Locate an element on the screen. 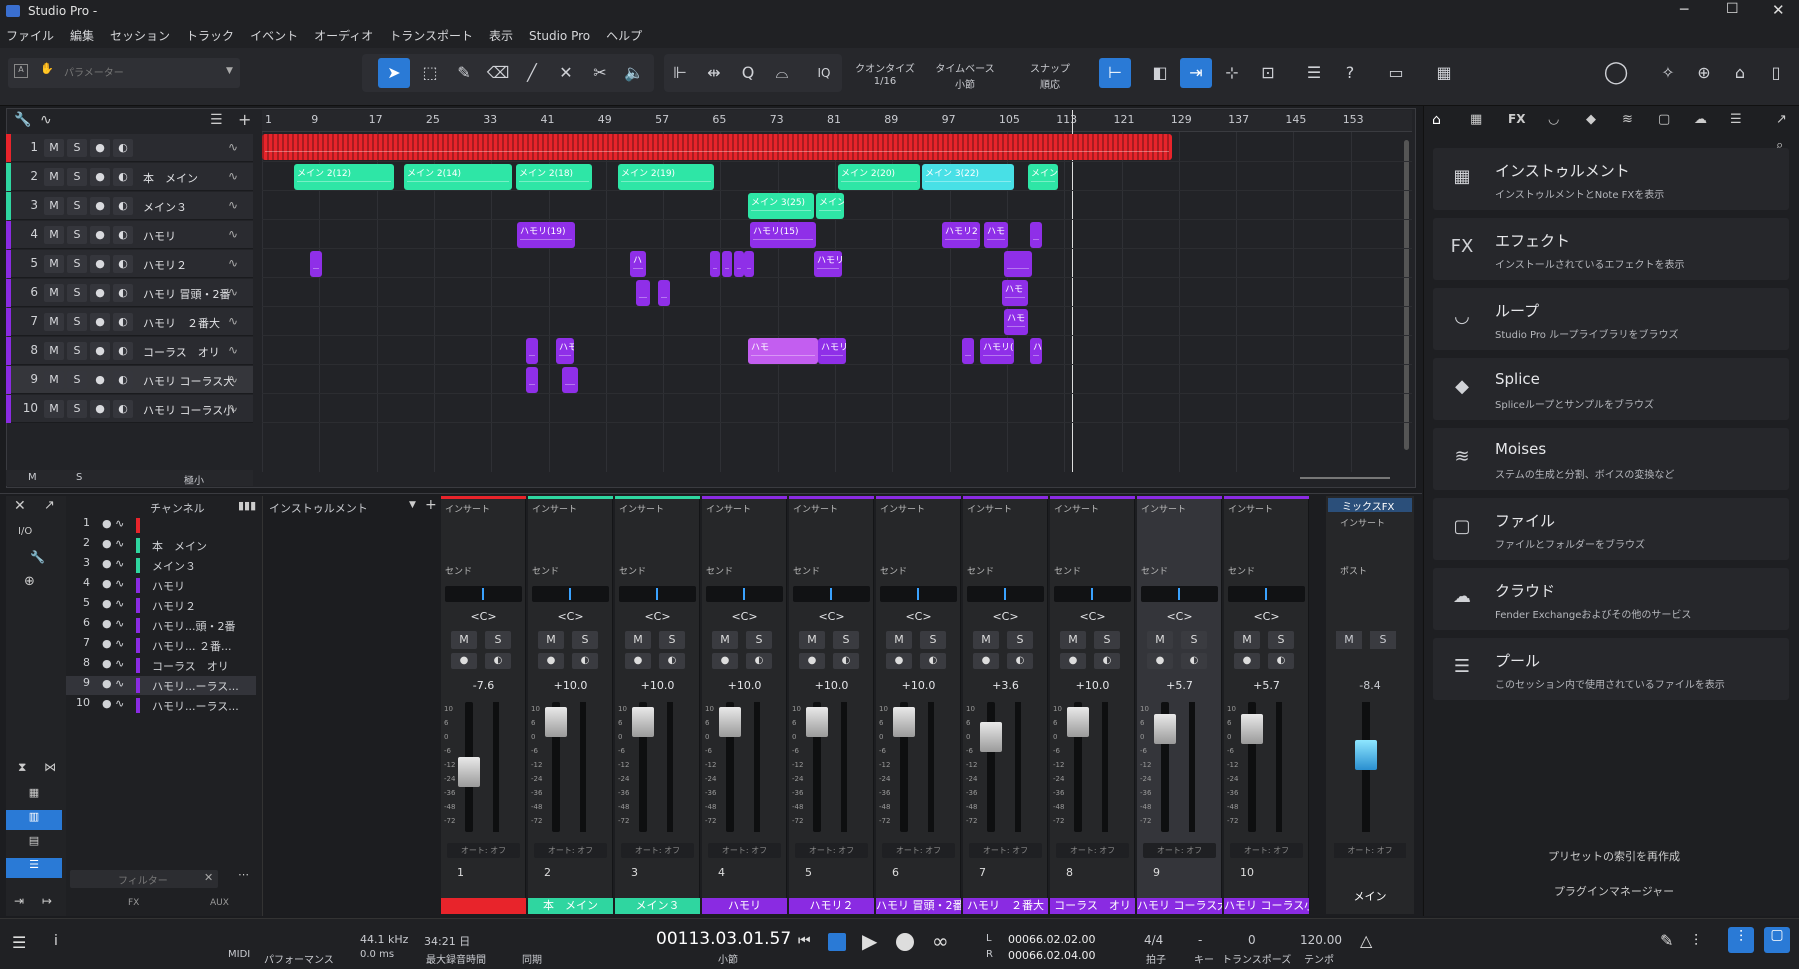  menu-studio-pro: Studio Pro is located at coordinates (559, 36).